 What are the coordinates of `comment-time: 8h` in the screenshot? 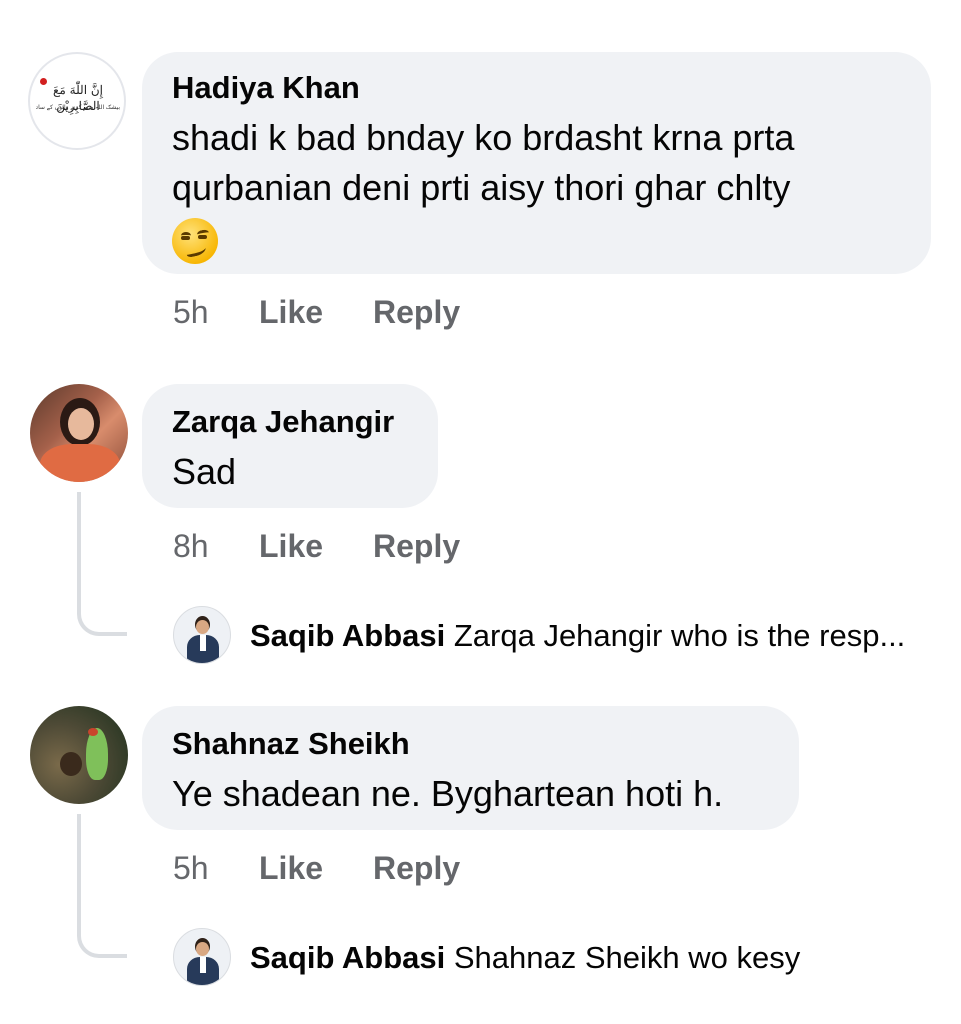 It's located at (191, 546).